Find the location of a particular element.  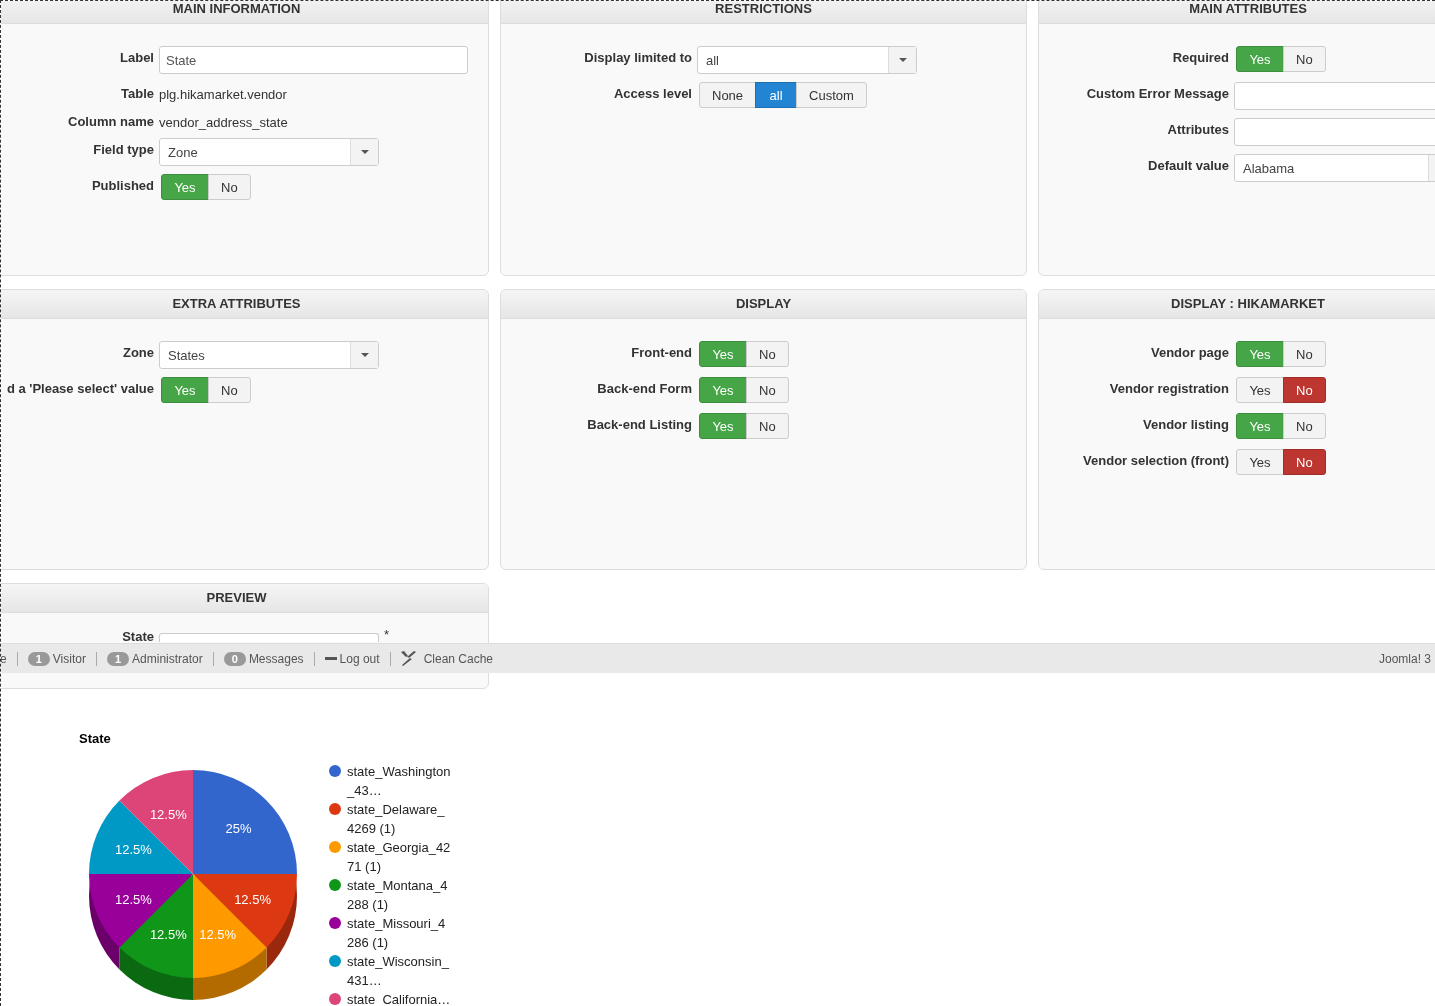

panel-heading: EXTRA ATTRIBUTES is located at coordinates (244, 304).